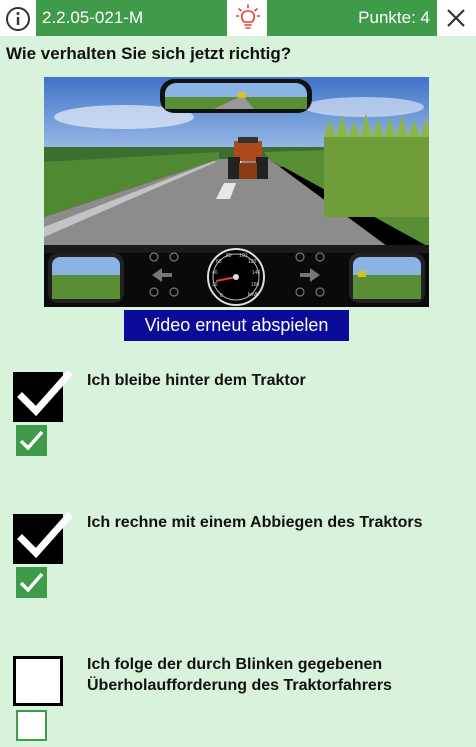 The image size is (476, 747). I want to click on points-display: Punkte: 4, so click(352, 18).